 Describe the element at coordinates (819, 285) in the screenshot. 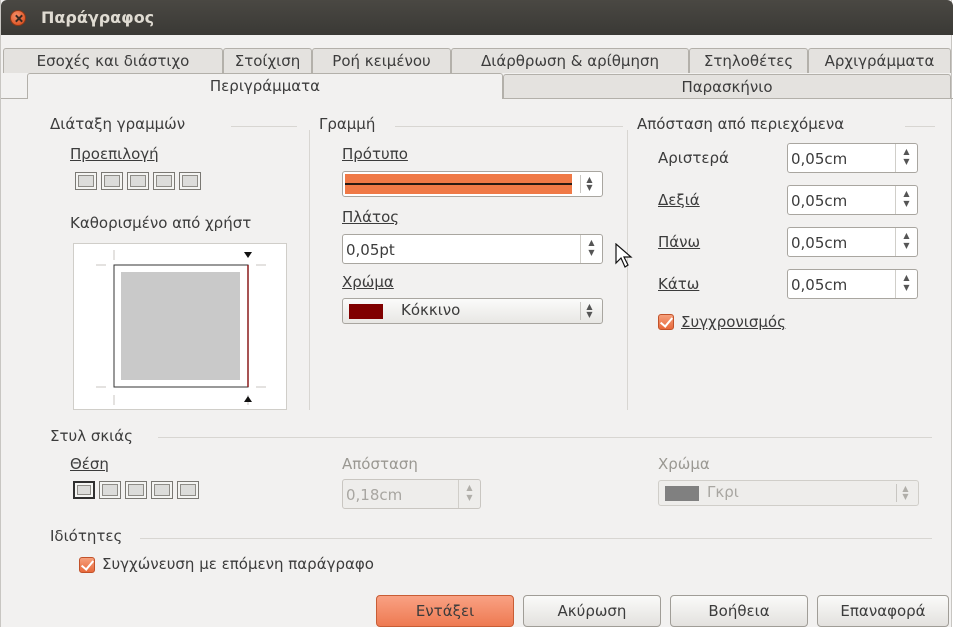

I see `bottom-spacing-value: 0,05cm` at that location.